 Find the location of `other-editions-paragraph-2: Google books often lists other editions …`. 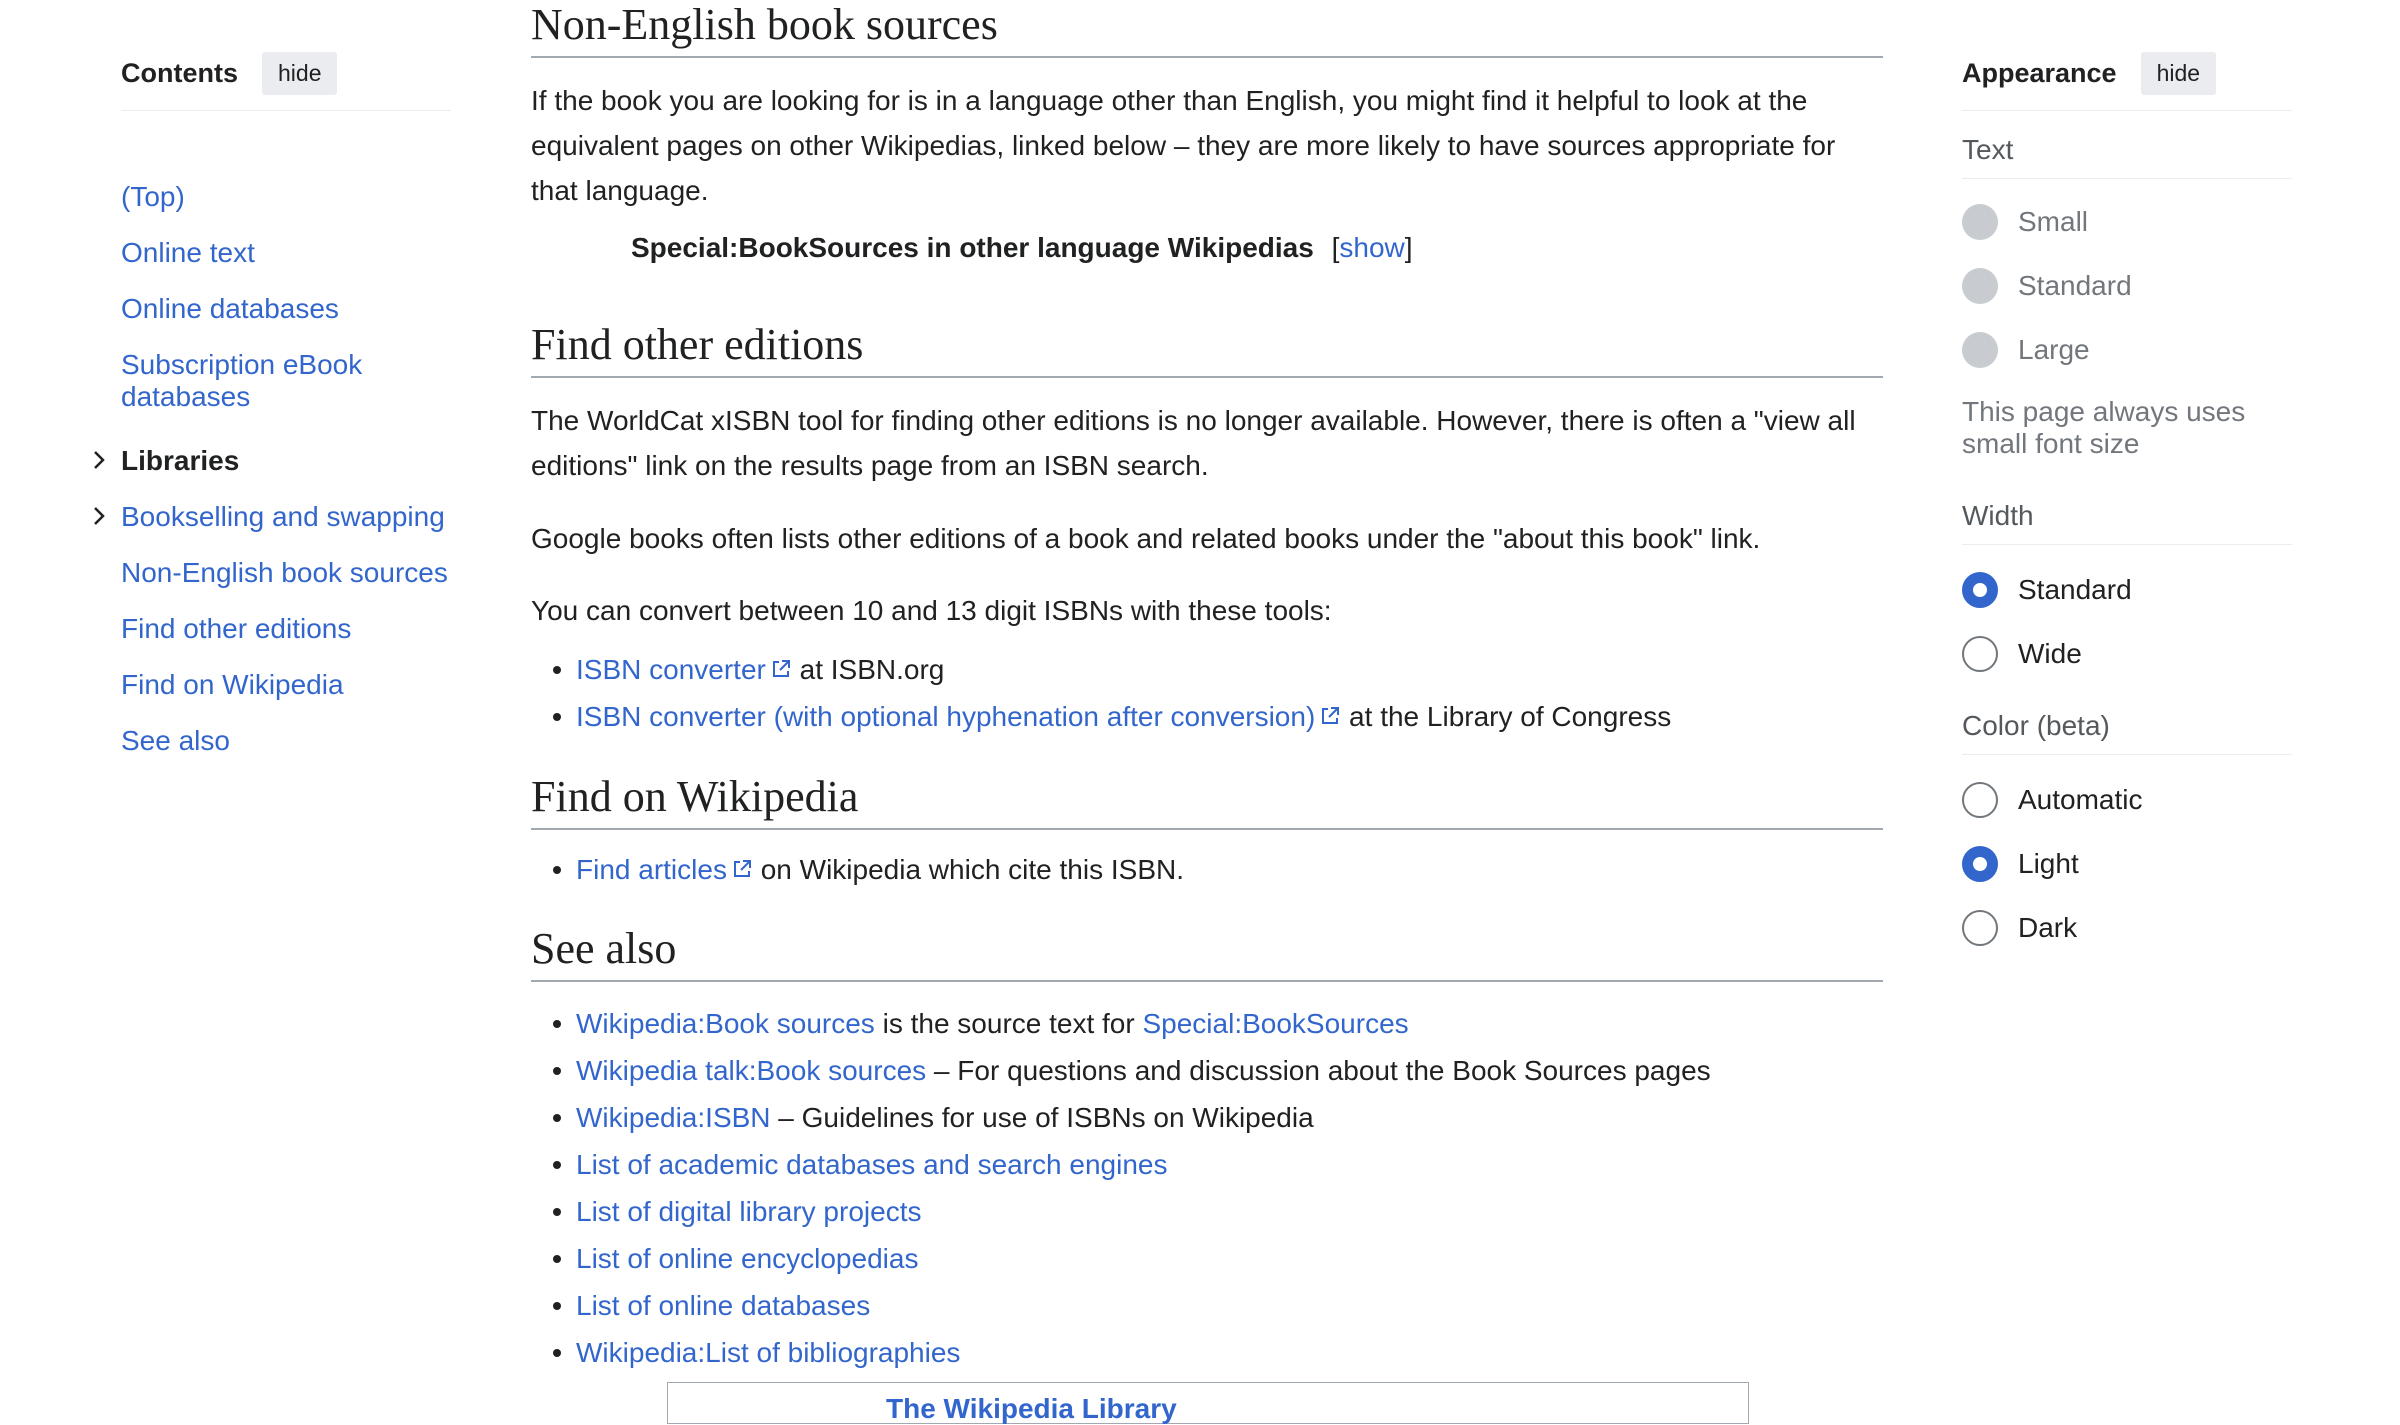

other-editions-paragraph-2: Google books often lists other editions … is located at coordinates (1146, 538).